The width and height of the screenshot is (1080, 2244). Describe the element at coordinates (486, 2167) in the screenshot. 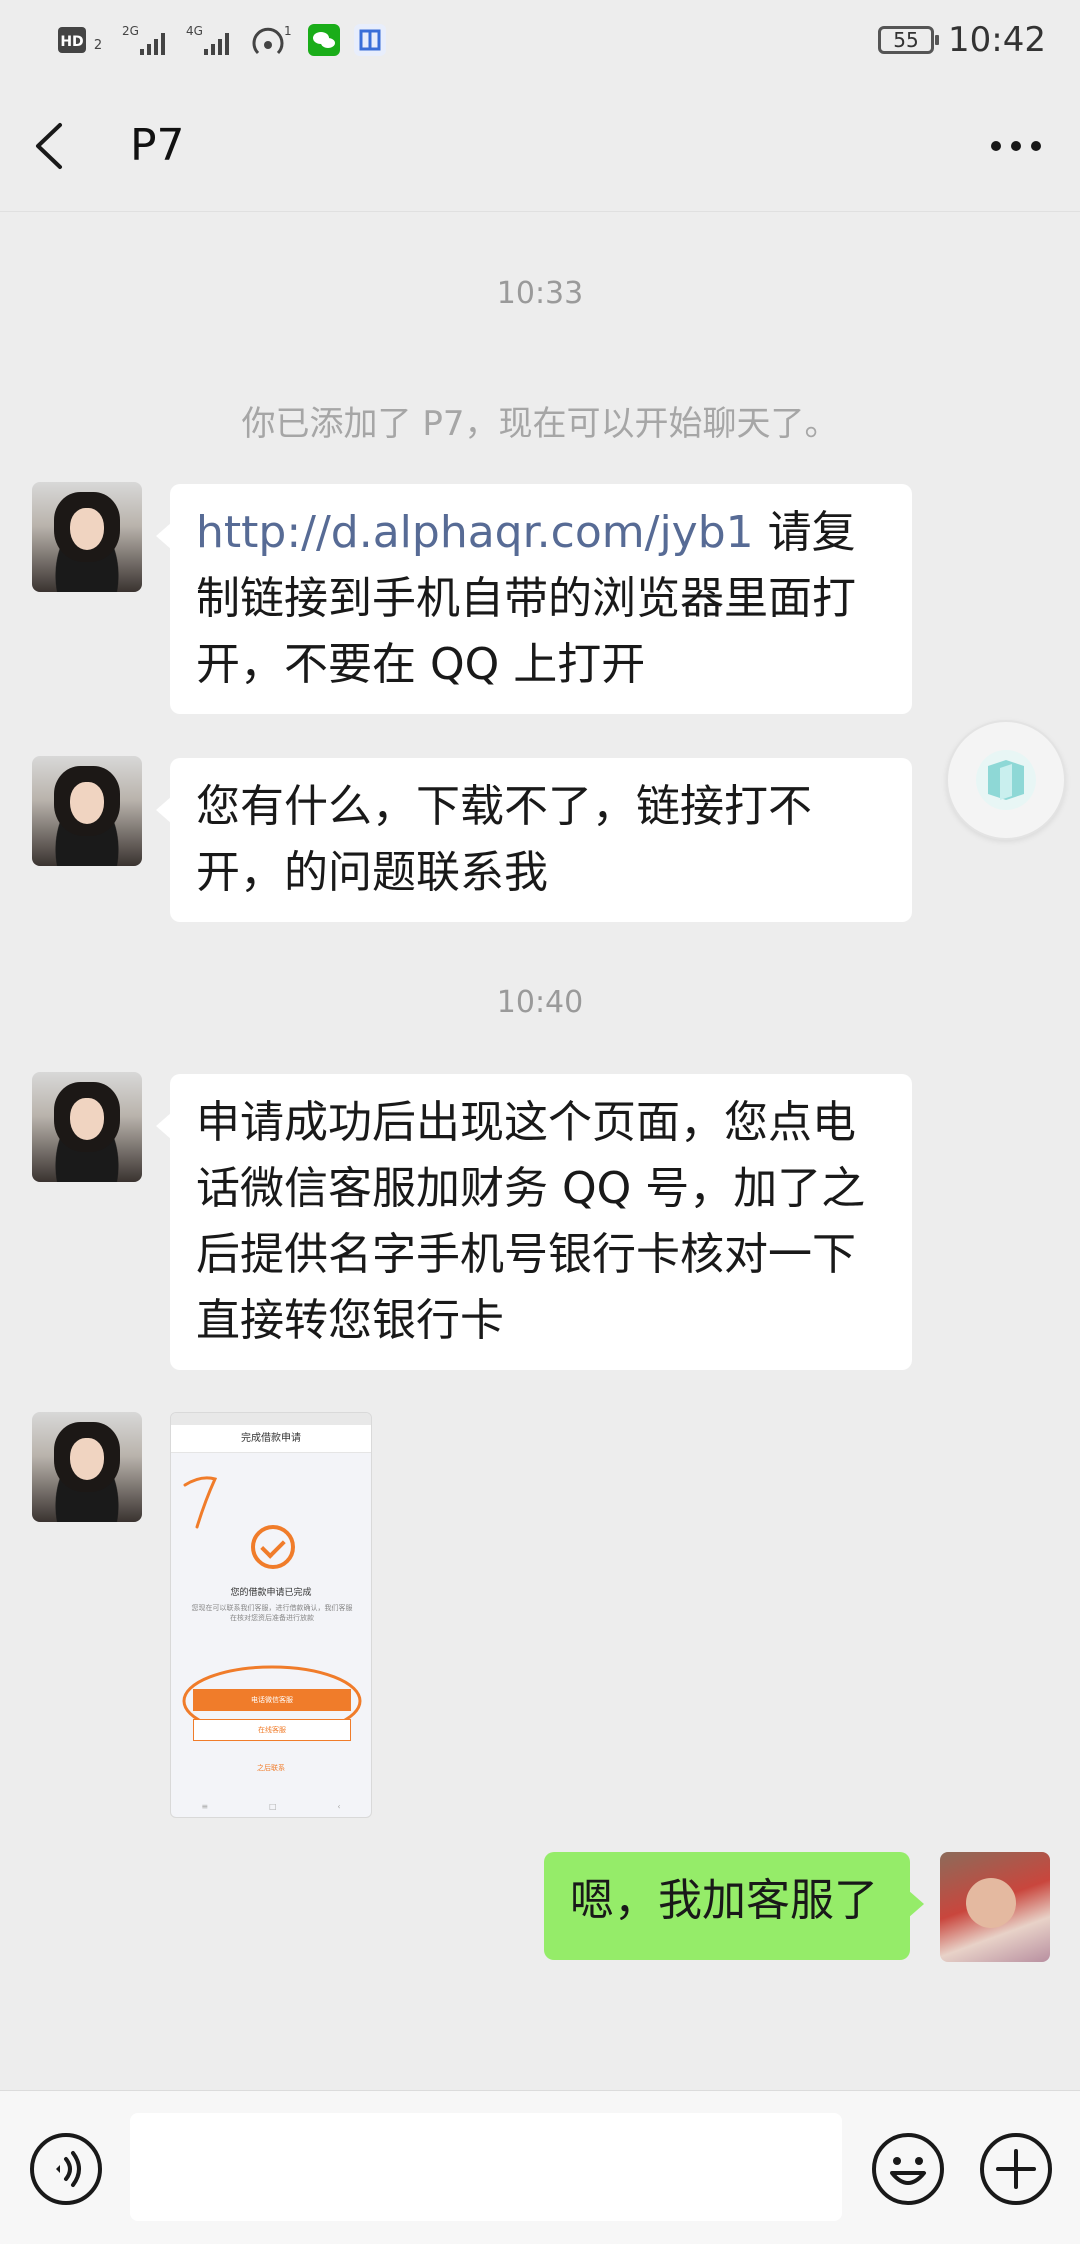

I see `message-input` at that location.